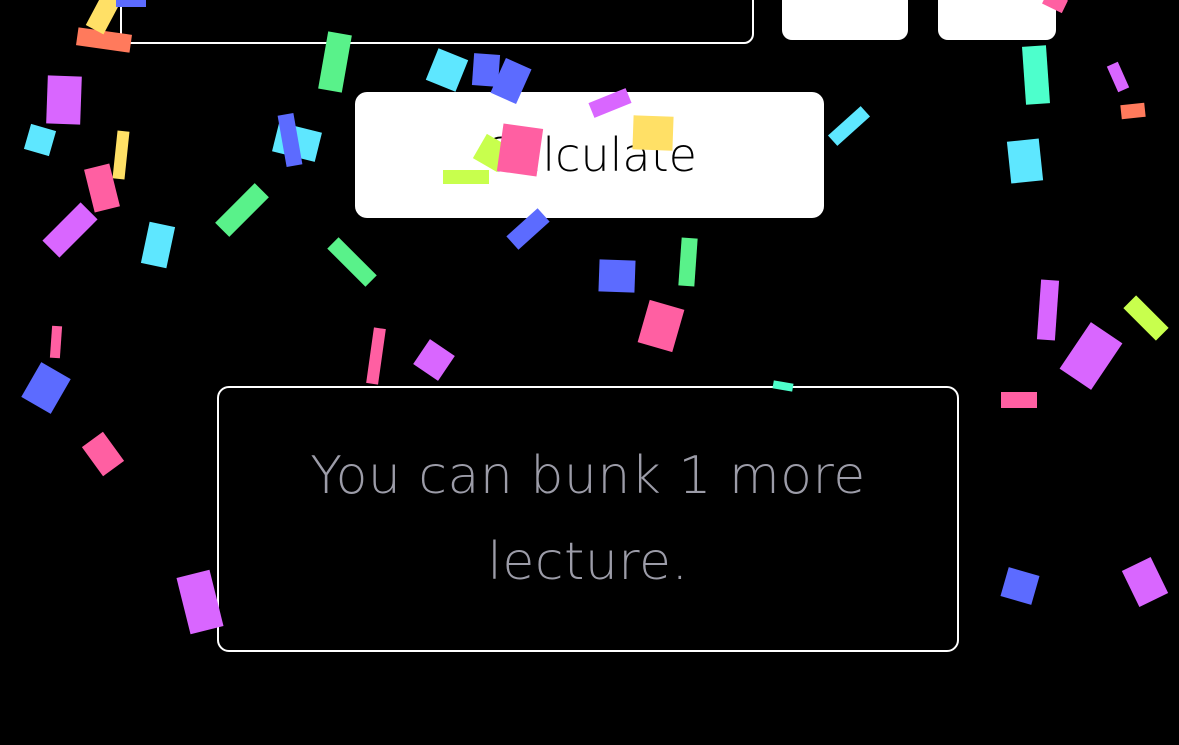 The width and height of the screenshot is (1179, 745). I want to click on calculate-button: Calculate, so click(589, 155).